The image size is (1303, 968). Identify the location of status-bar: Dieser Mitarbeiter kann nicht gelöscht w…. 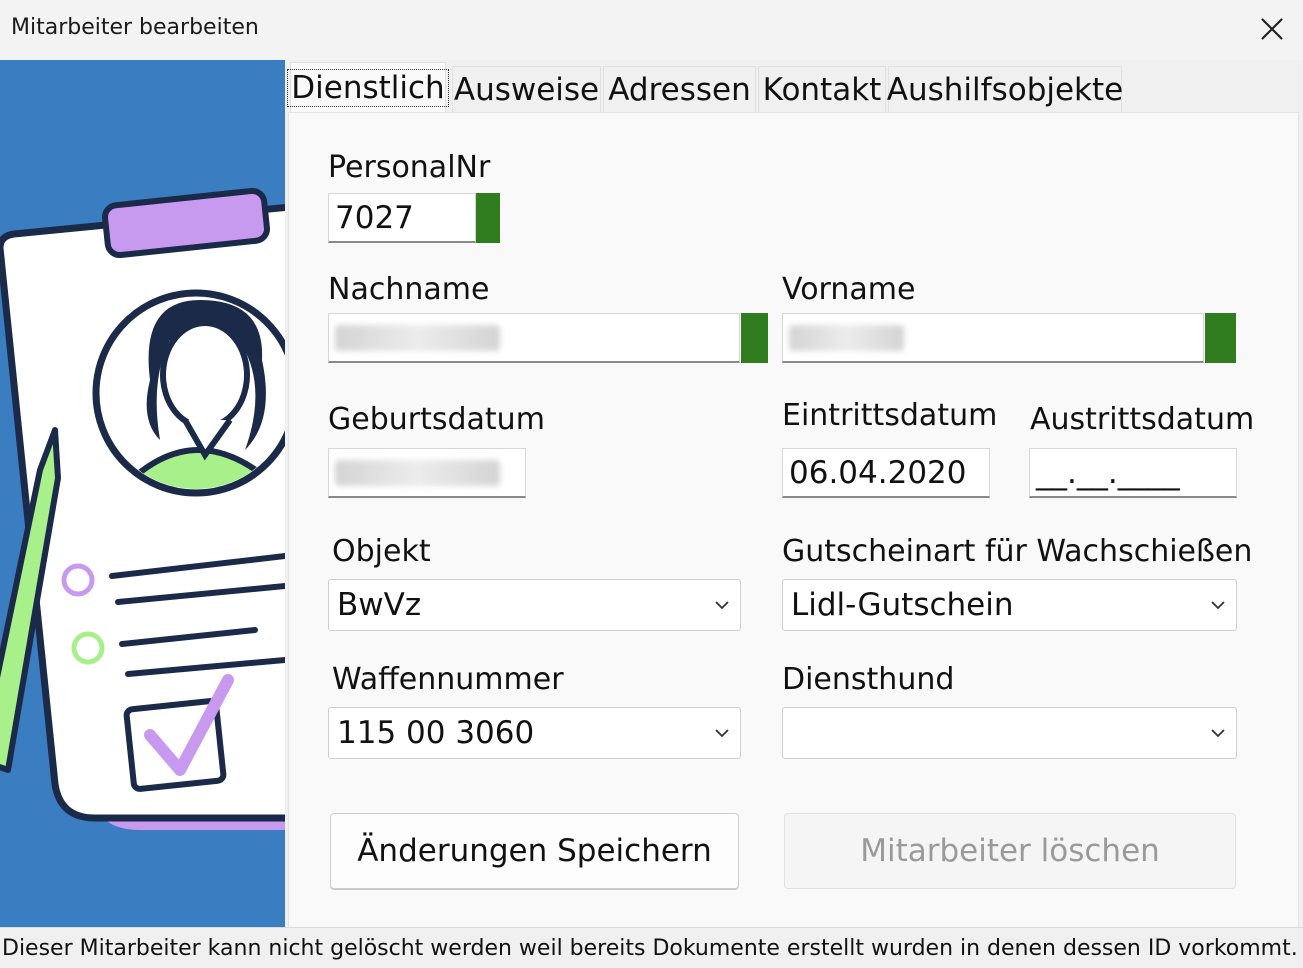
(651, 947).